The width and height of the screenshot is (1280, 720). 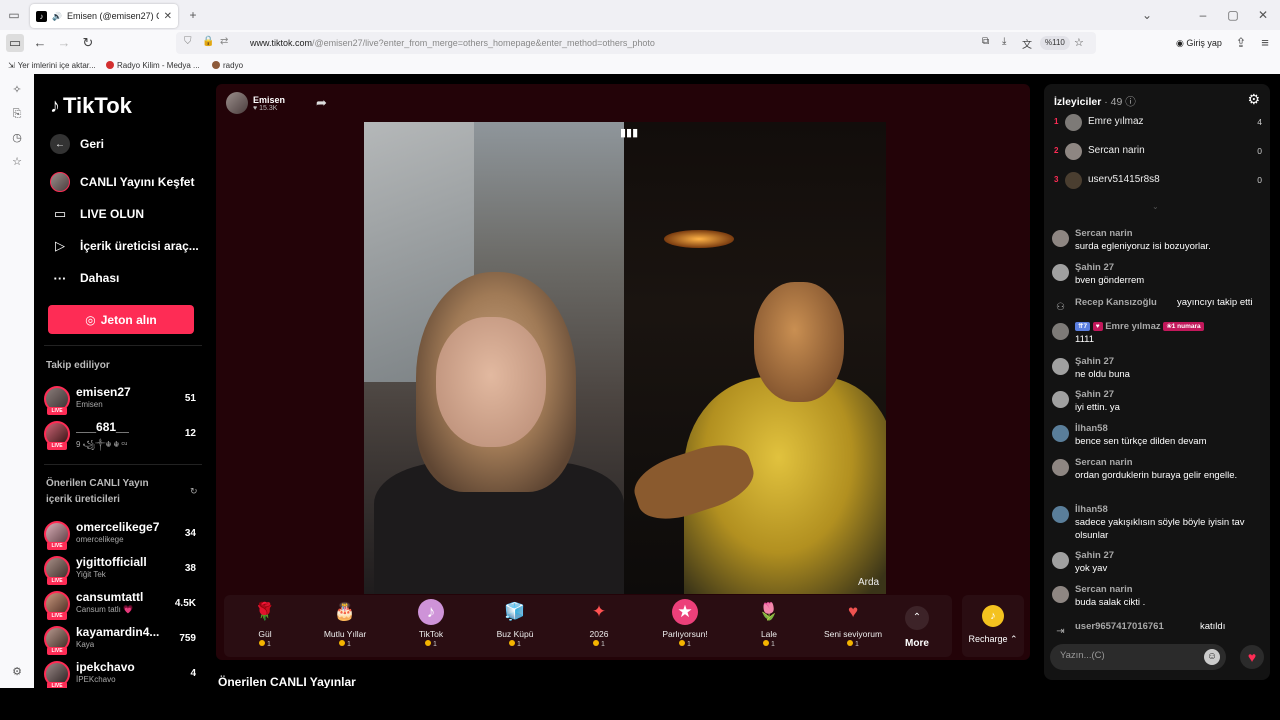 What do you see at coordinates (123, 674) in the screenshot?
I see `suggested-creator-item: LIVE ipekchavo İPEKchavo 4` at bounding box center [123, 674].